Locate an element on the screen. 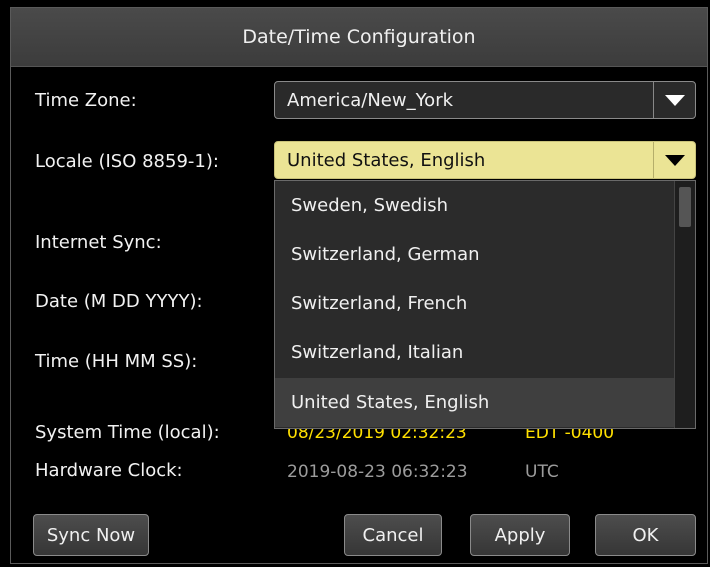 This screenshot has height=567, width=710. internet-sync-label: Internet Sync: is located at coordinates (98, 242).